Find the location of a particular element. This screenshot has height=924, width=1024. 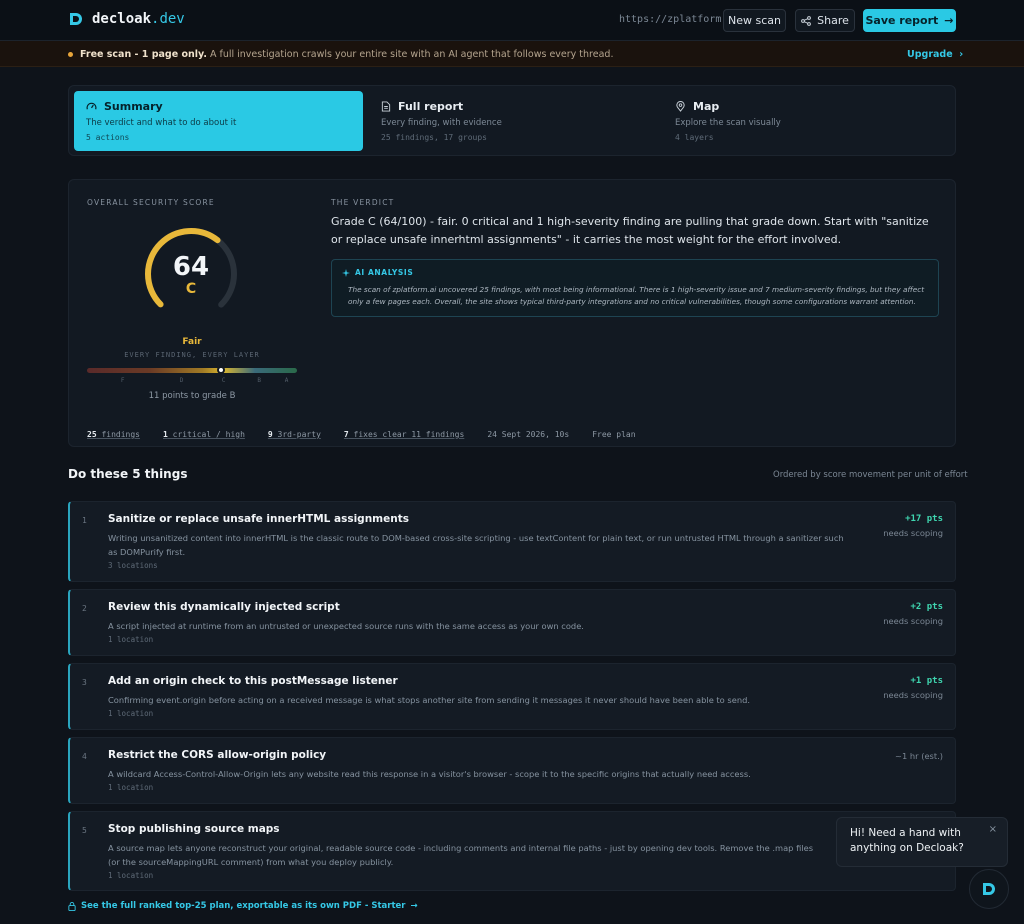

grade-scale-marker is located at coordinates (221, 370).